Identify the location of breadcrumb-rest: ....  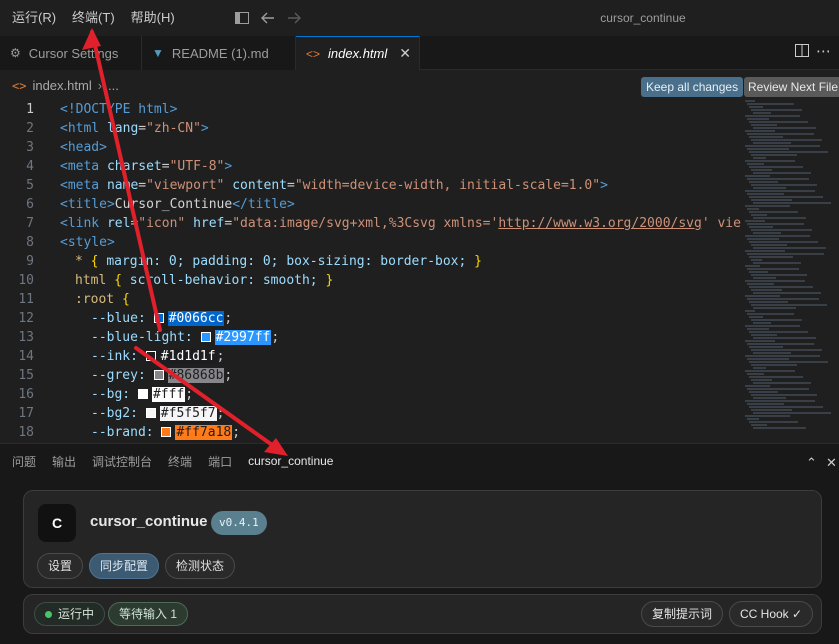
(113, 85).